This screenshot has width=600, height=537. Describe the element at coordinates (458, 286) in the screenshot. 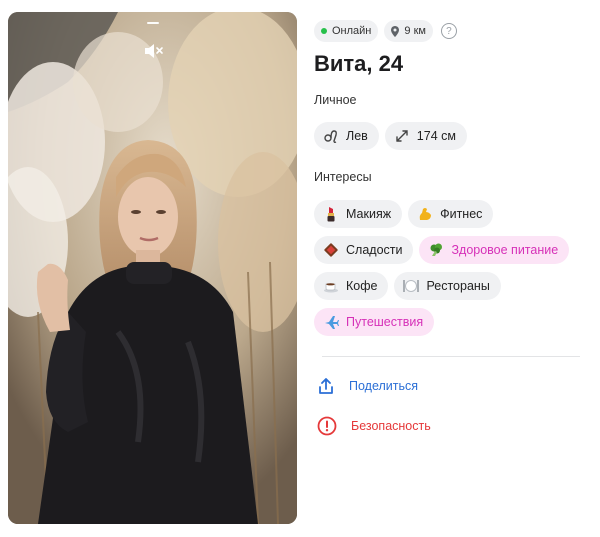

I see `interest-chip-label: Рестораны` at that location.